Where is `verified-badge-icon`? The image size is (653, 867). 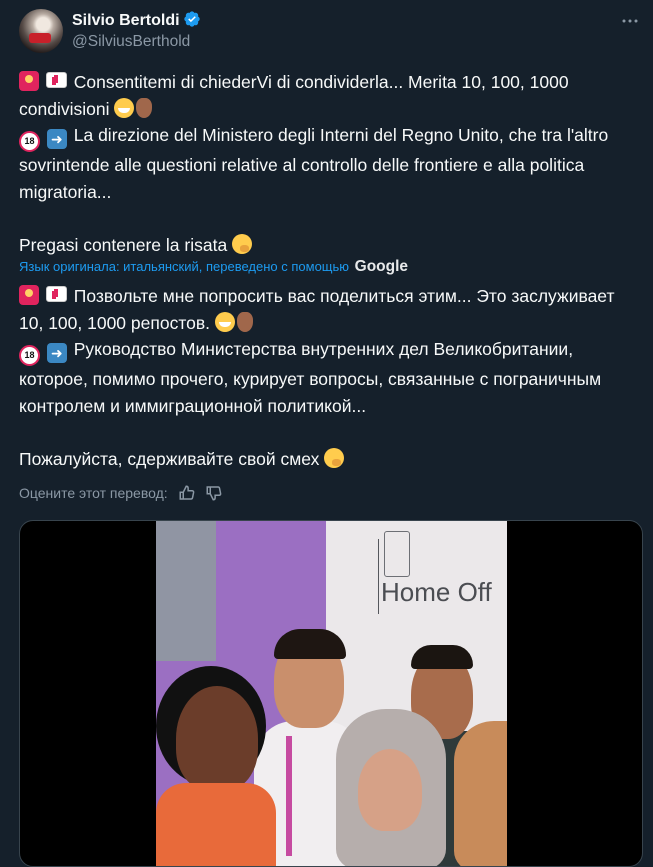 verified-badge-icon is located at coordinates (191, 19).